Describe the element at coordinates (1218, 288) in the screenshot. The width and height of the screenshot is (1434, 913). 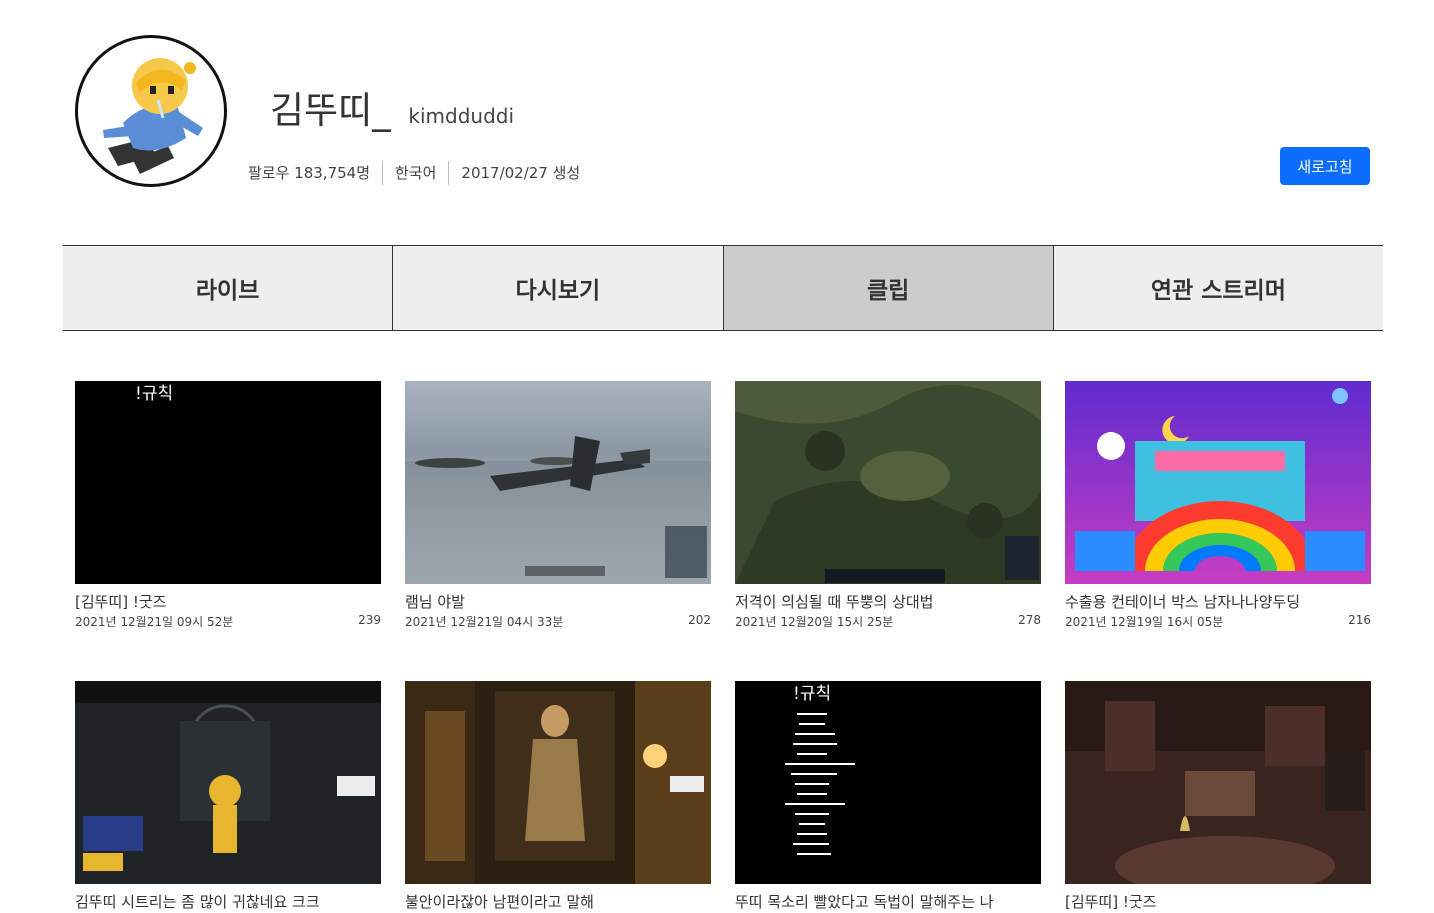
I see `tab-related-streamers: 연관 스트리머` at that location.